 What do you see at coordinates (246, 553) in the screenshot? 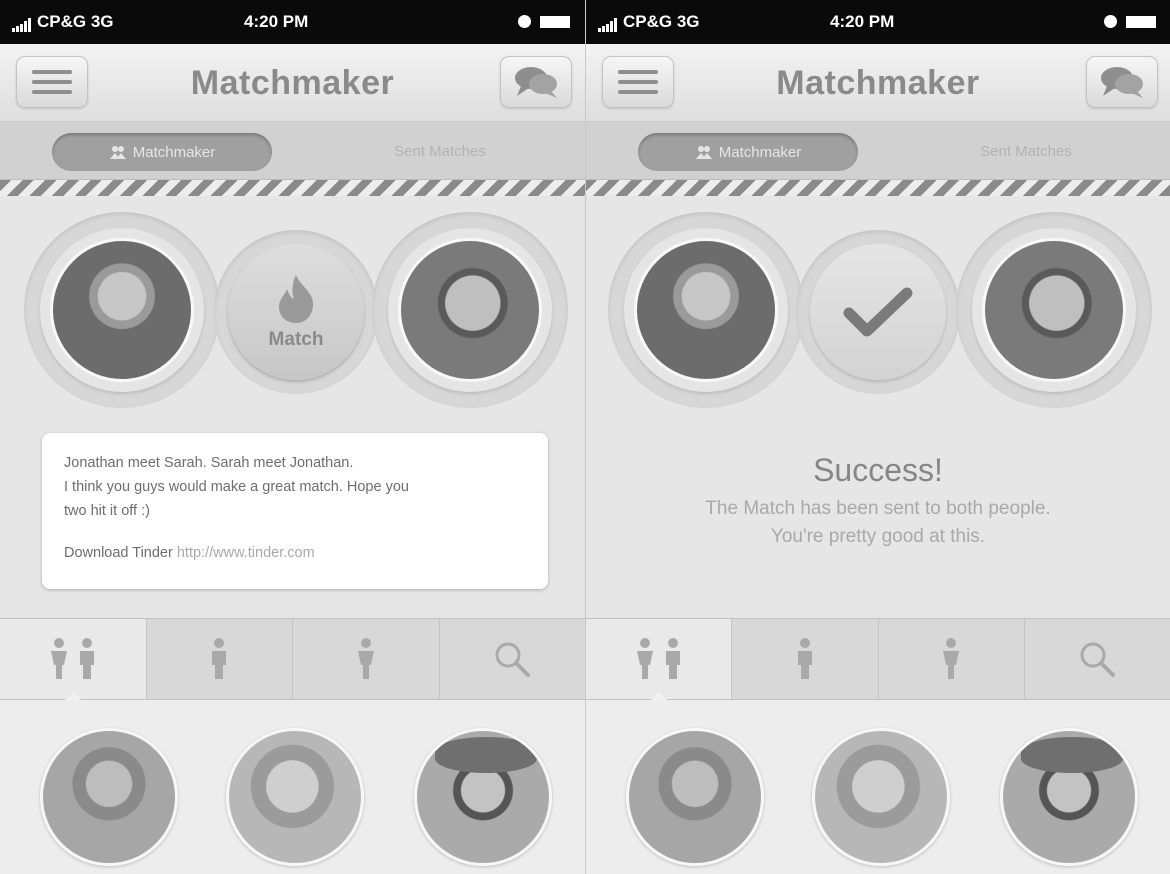
I see `download-link: http://www.tinder.com` at bounding box center [246, 553].